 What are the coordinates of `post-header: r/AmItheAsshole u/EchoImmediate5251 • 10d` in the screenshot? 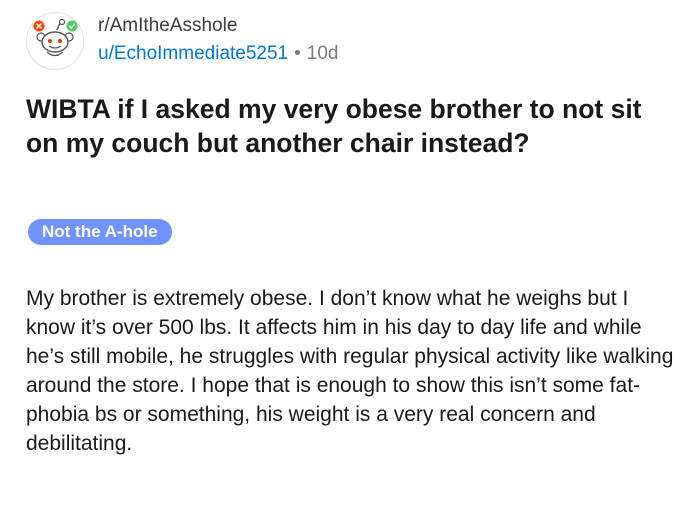 It's located at (182, 41).